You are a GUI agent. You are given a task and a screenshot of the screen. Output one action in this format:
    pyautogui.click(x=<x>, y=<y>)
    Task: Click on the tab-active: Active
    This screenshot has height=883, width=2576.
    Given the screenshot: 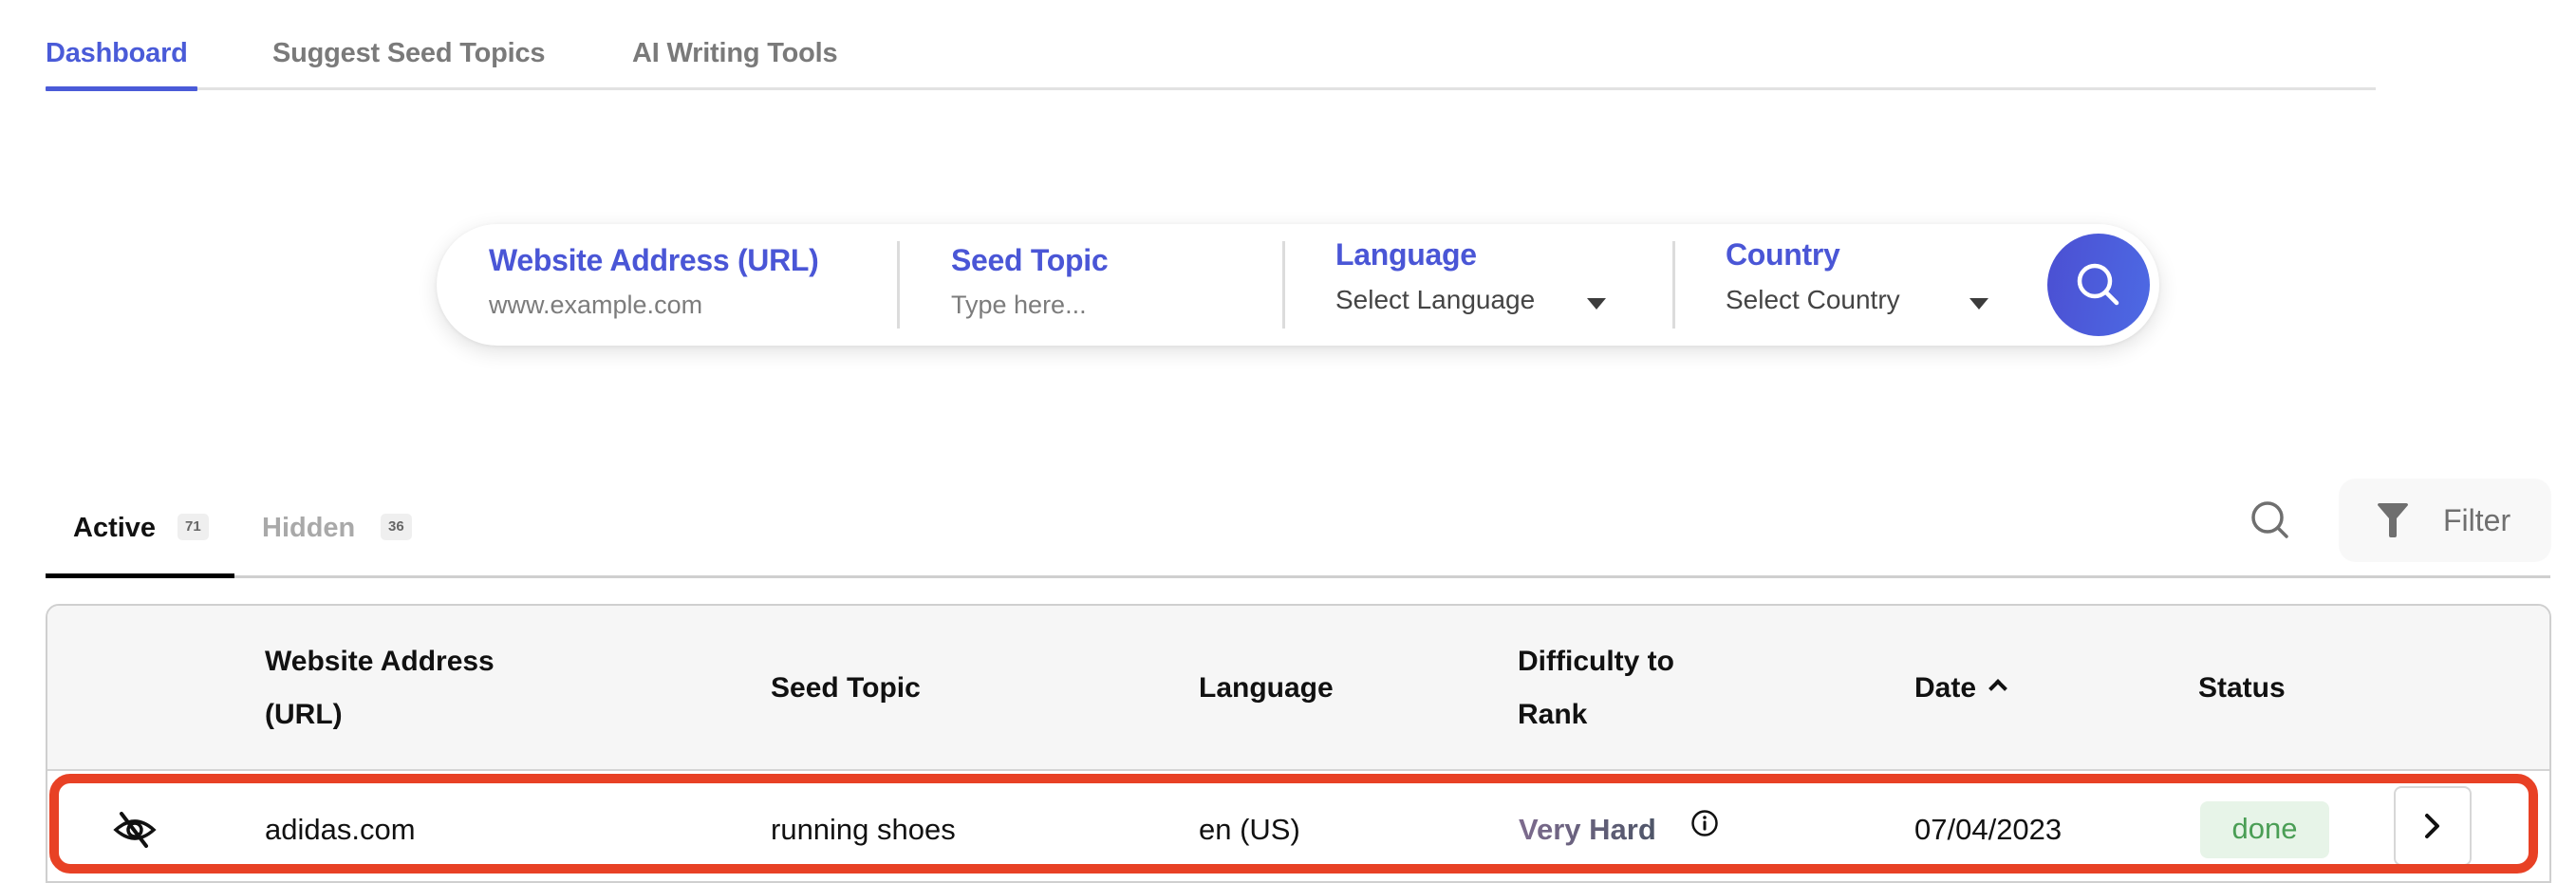 What is the action you would take?
    pyautogui.click(x=114, y=528)
    